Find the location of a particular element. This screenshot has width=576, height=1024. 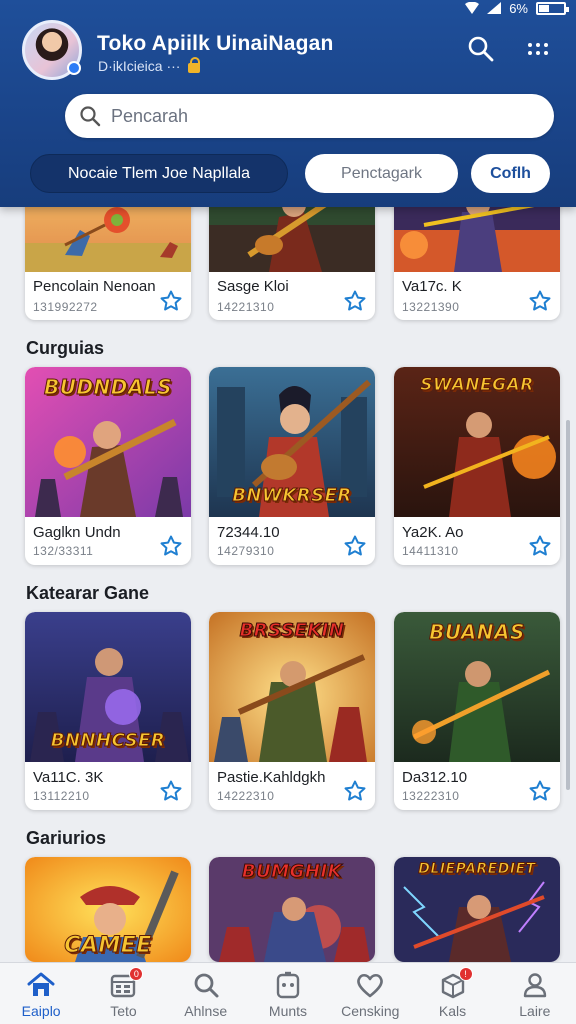

game-card: DLIEPAREDIET is located at coordinates (477, 909).